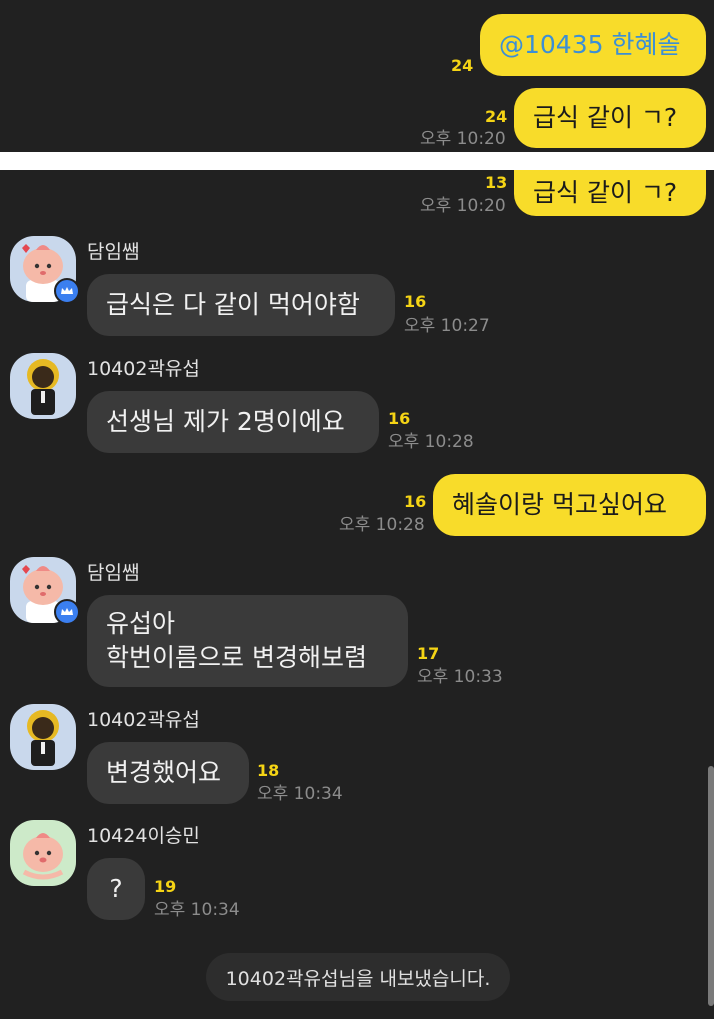 This screenshot has width=714, height=1019. Describe the element at coordinates (236, 640) in the screenshot. I see `message-text: 유섭아 학번이름으로 변경해보렴` at that location.